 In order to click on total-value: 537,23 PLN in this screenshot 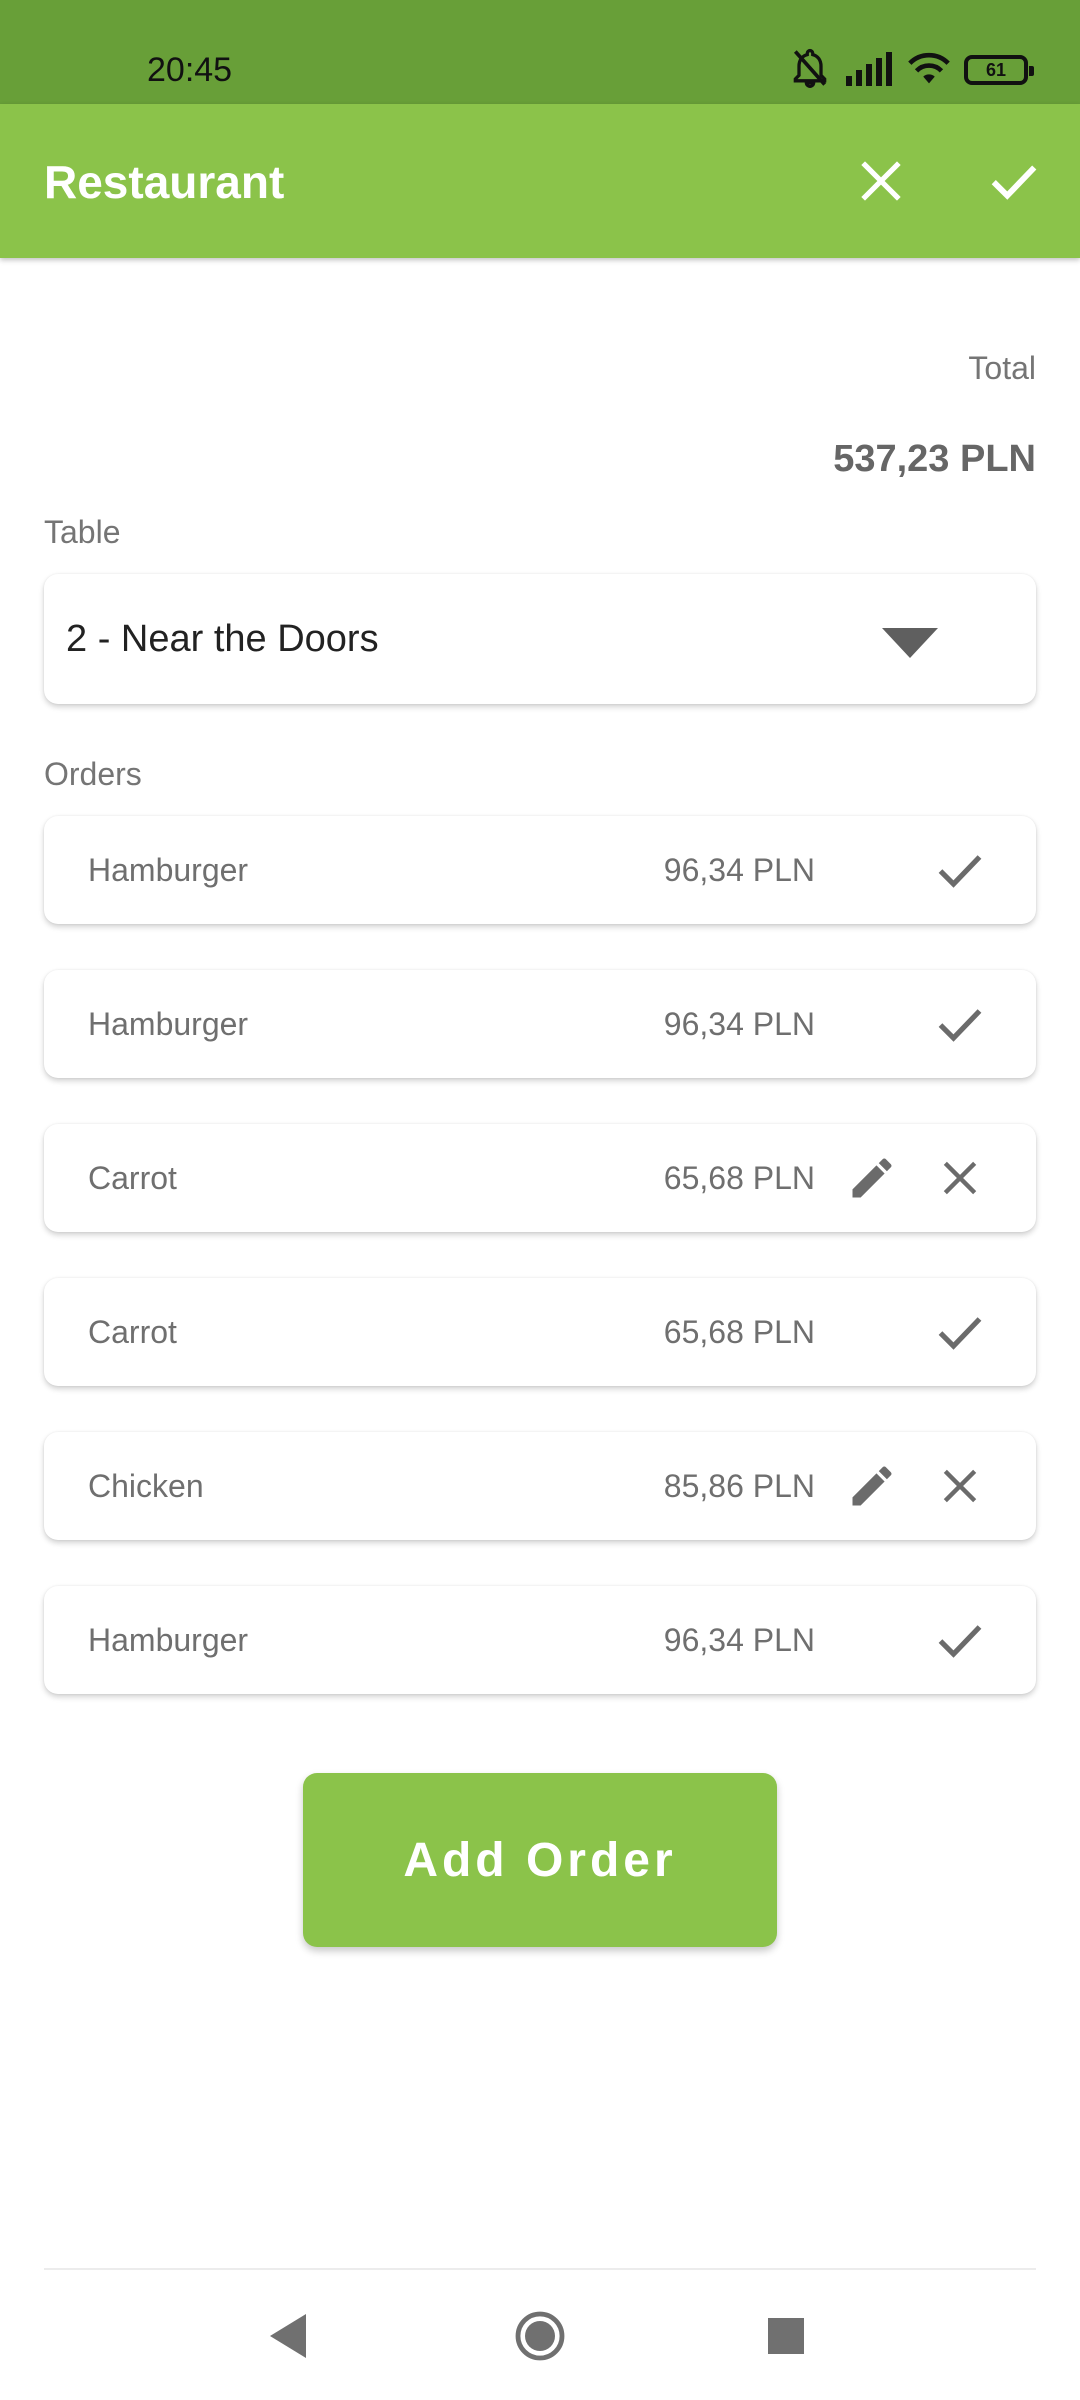, I will do `click(934, 459)`.